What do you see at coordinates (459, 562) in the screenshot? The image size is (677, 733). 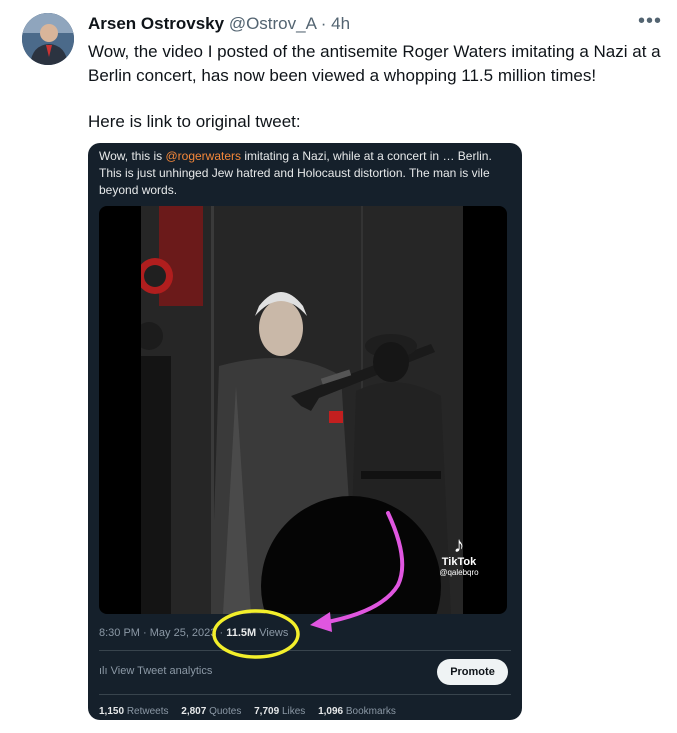 I see `tiktok-name: TikTok` at bounding box center [459, 562].